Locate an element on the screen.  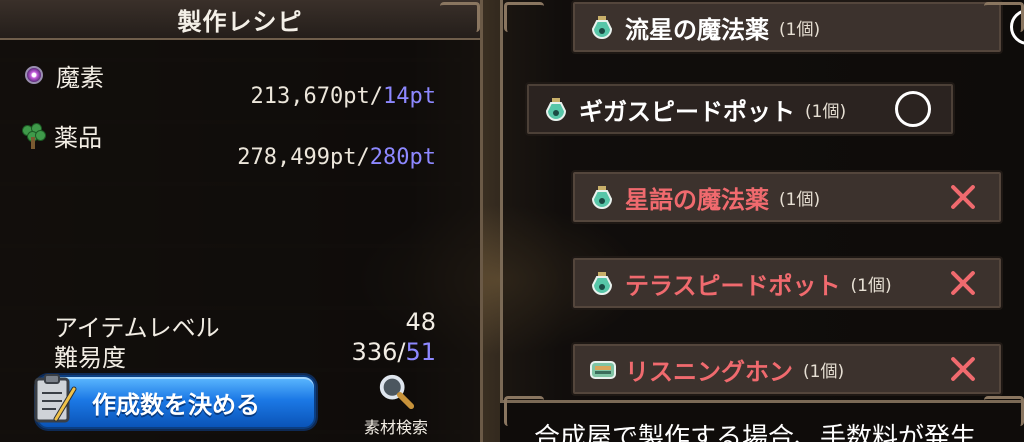
item-name: 流星の魔法薬 is located at coordinates (697, 29).